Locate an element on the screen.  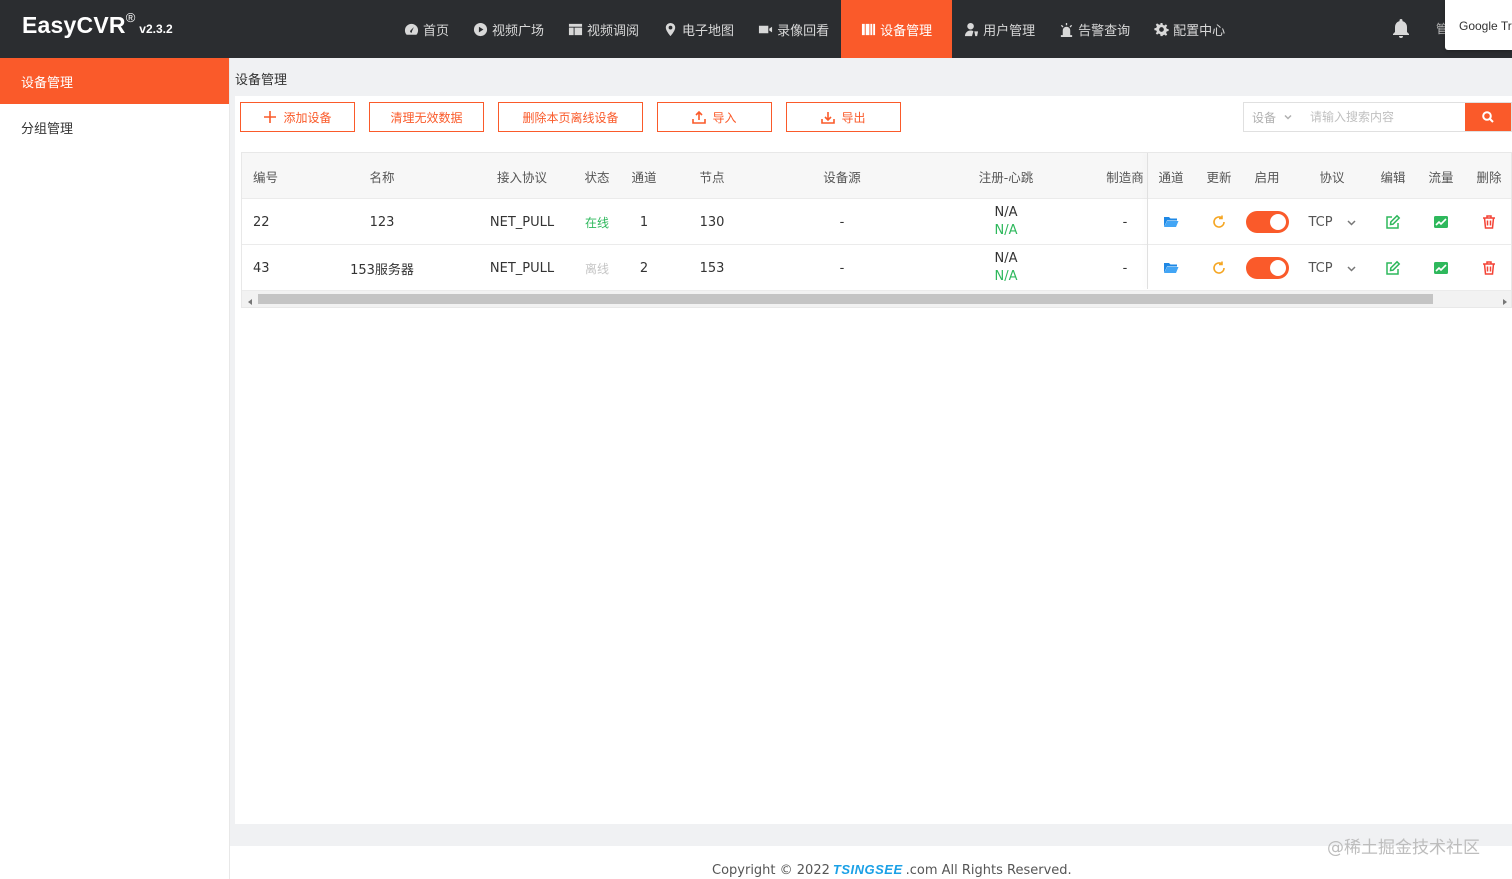
col-header: 编号 is located at coordinates (282, 176).